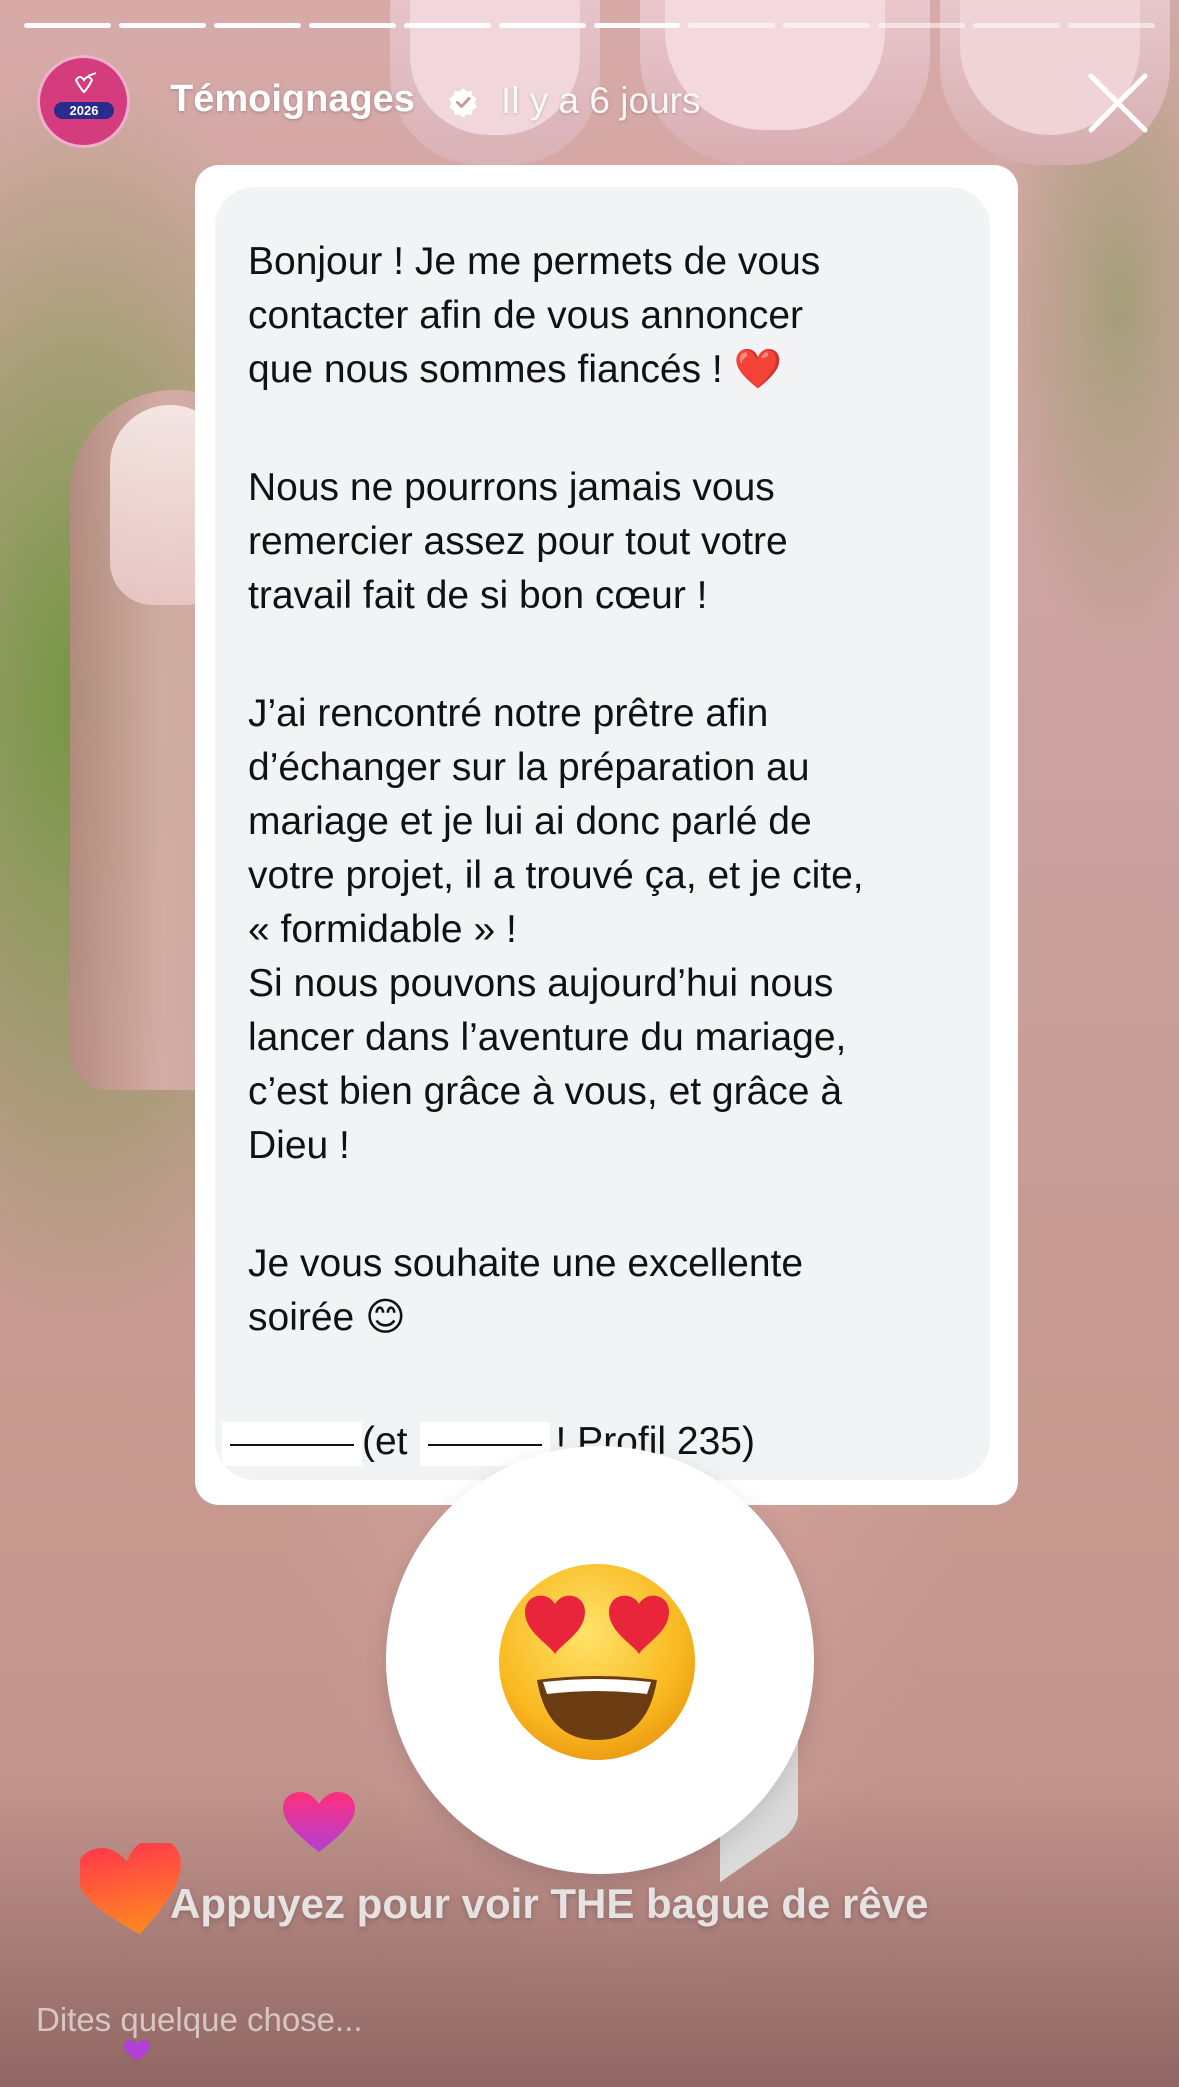 Image resolution: width=1179 pixels, height=2087 pixels. What do you see at coordinates (508, 713) in the screenshot?
I see `message-line: J’ai rencontré notre prêtre afin` at bounding box center [508, 713].